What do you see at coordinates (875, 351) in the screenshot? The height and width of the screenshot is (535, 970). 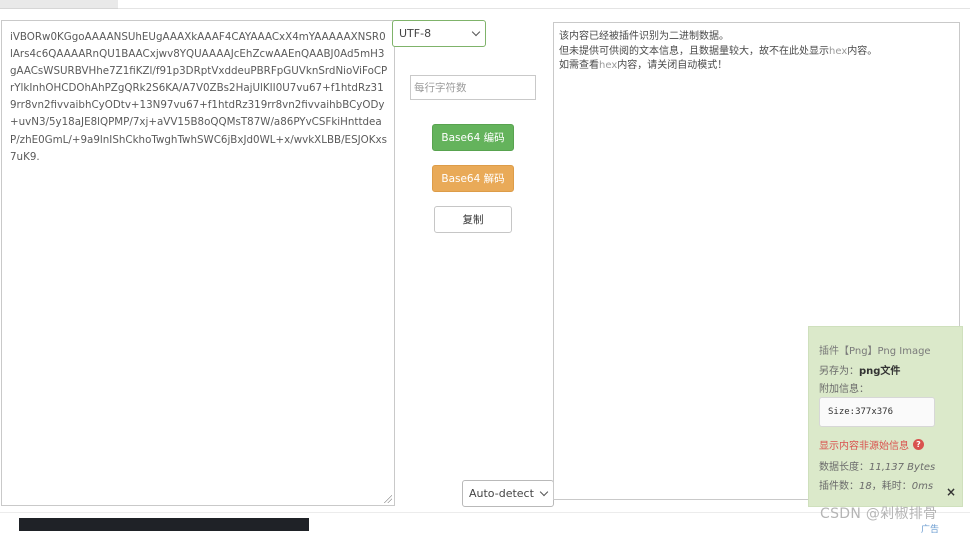 I see `plugin-title: 插件【Png】Png Image` at bounding box center [875, 351].